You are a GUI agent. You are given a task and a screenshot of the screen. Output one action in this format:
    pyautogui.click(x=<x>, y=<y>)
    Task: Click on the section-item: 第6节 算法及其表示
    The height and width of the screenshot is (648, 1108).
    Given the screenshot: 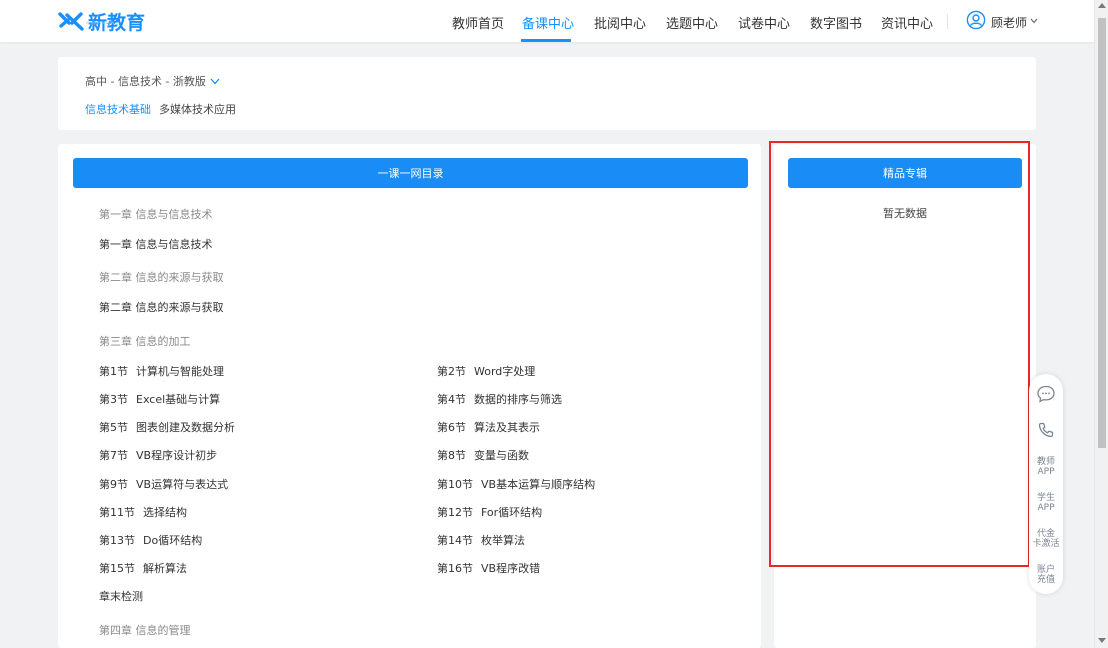 What is the action you would take?
    pyautogui.click(x=488, y=427)
    